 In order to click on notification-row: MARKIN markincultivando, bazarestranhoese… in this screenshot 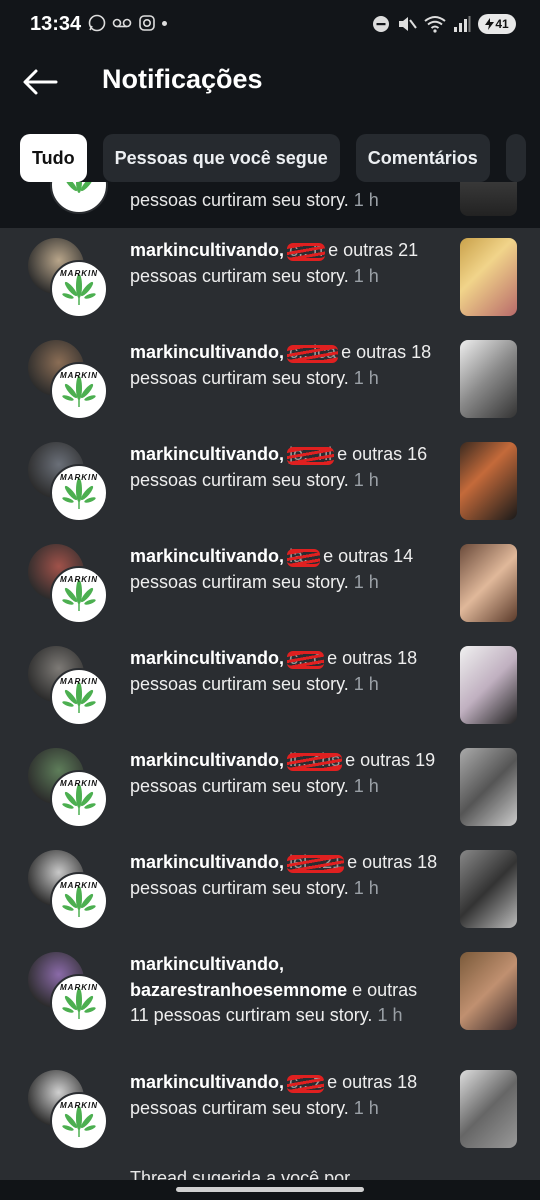, I will do `click(270, 1001)`.